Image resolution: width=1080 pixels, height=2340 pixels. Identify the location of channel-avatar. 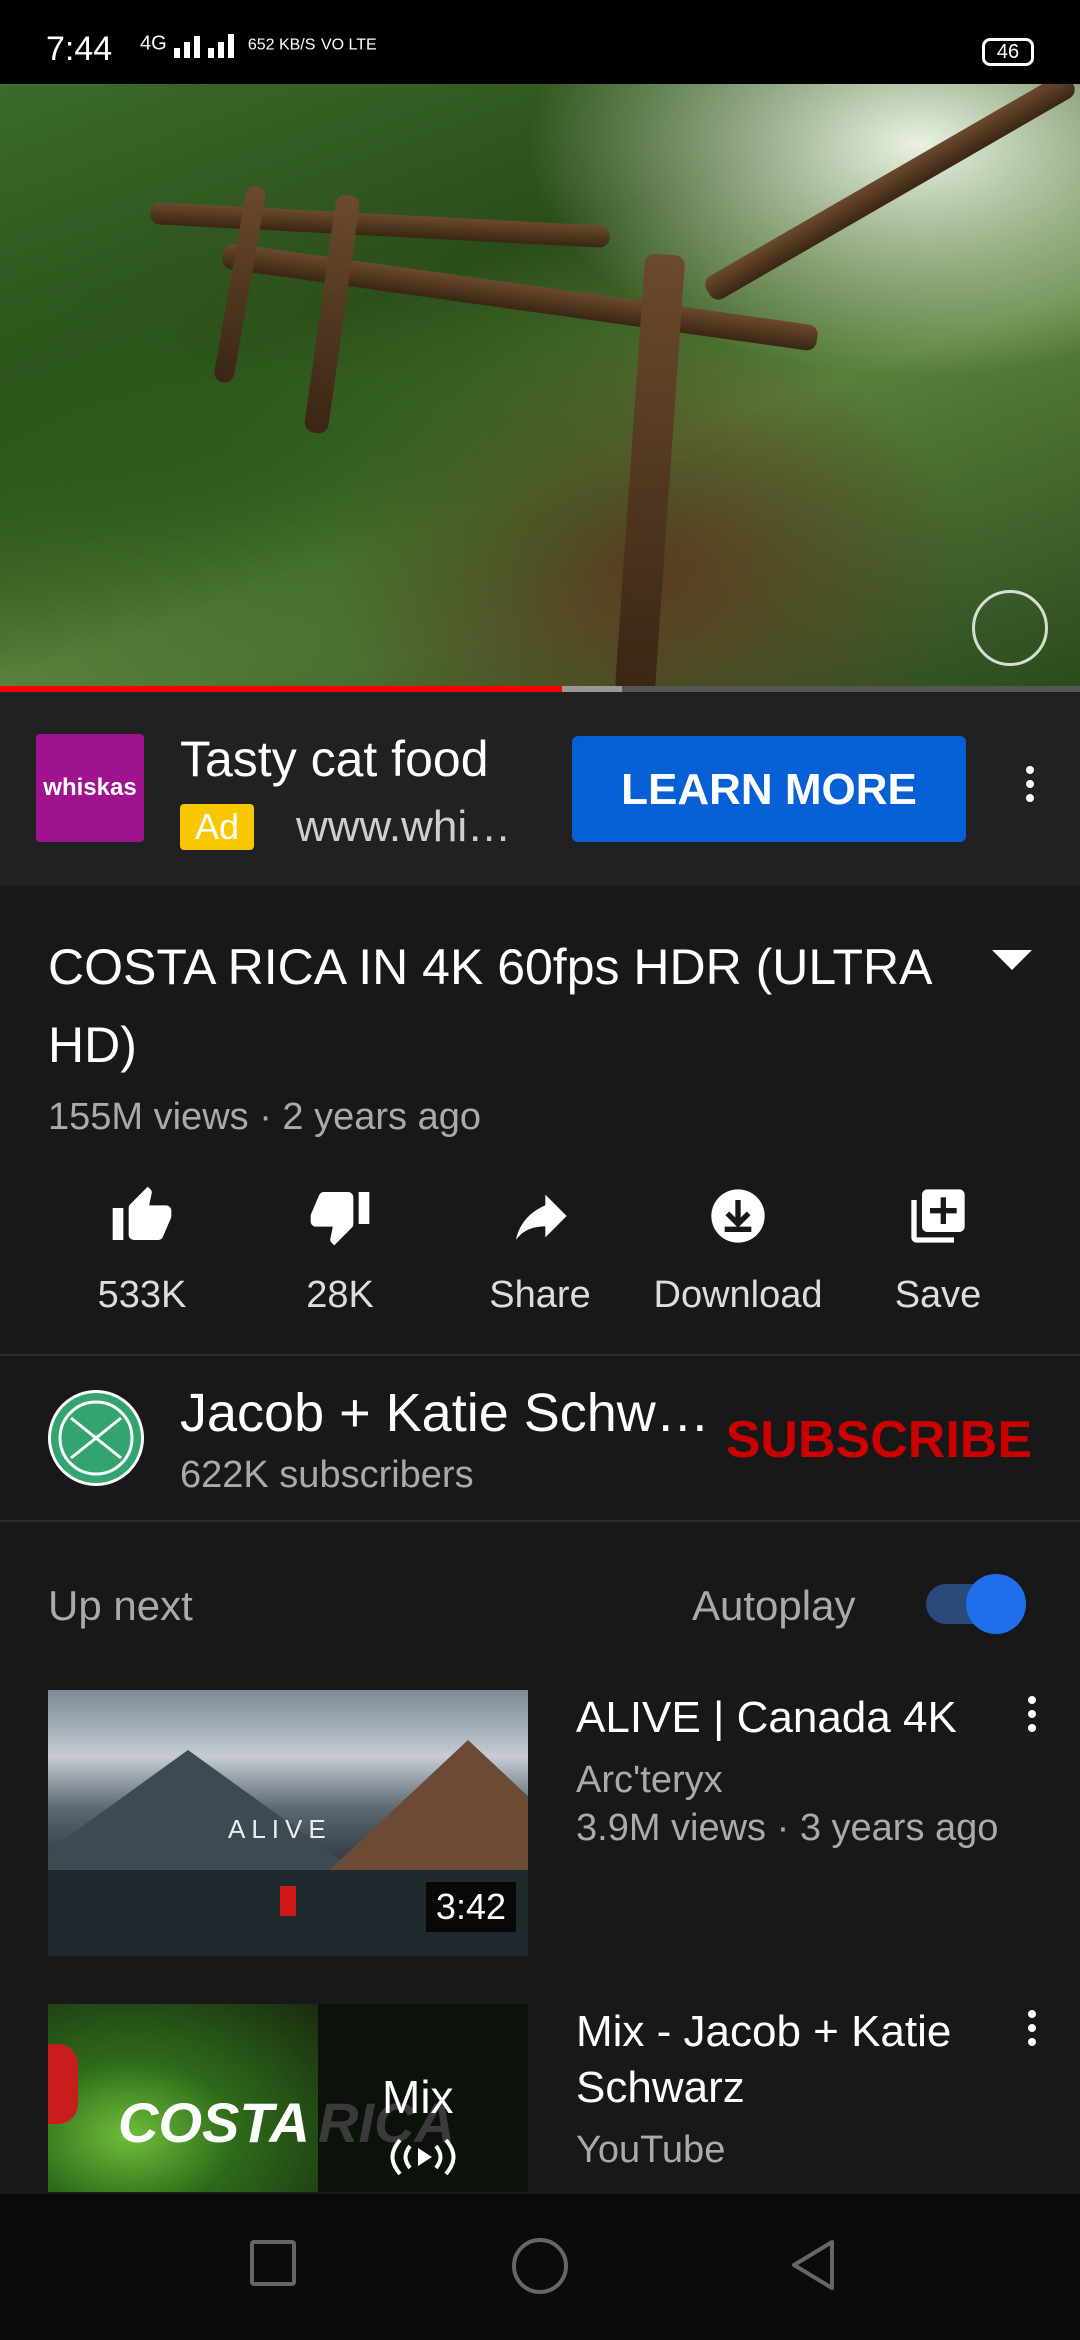
(96, 1438).